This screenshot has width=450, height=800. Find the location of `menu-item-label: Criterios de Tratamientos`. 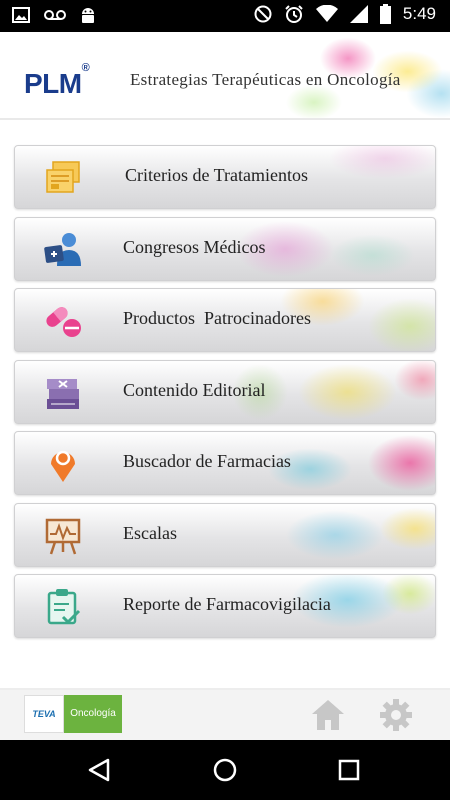

menu-item-label: Criterios de Tratamientos is located at coordinates (216, 175).